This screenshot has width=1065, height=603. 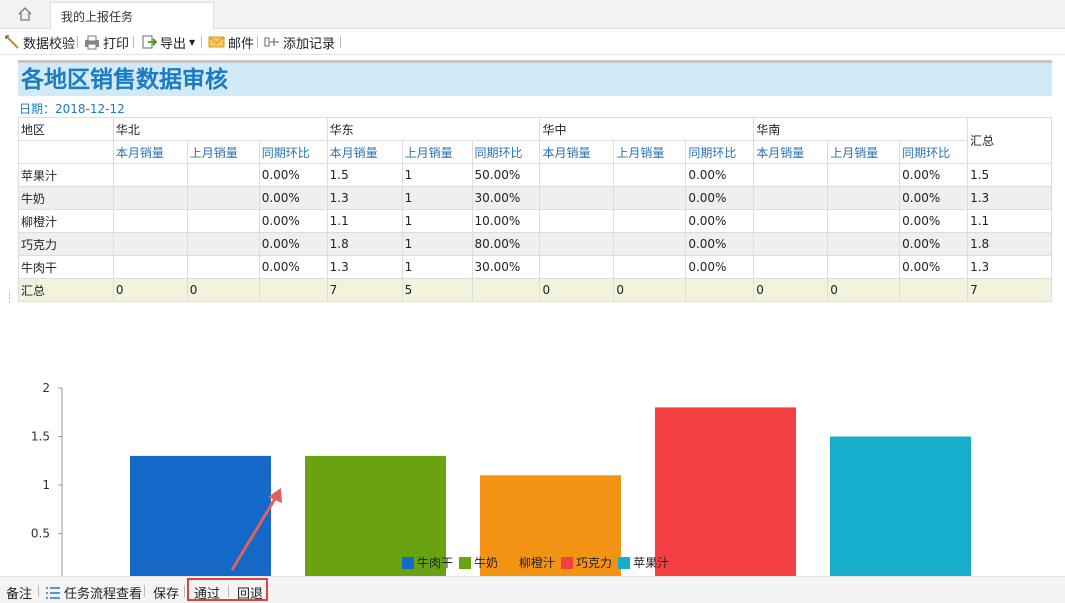 I want to click on table-cell: 1.1, so click(x=364, y=221).